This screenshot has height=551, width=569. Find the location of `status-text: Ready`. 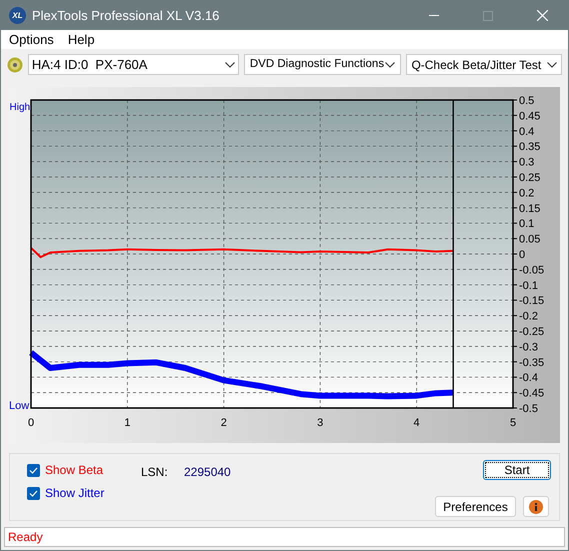

status-text: Ready is located at coordinates (25, 537).